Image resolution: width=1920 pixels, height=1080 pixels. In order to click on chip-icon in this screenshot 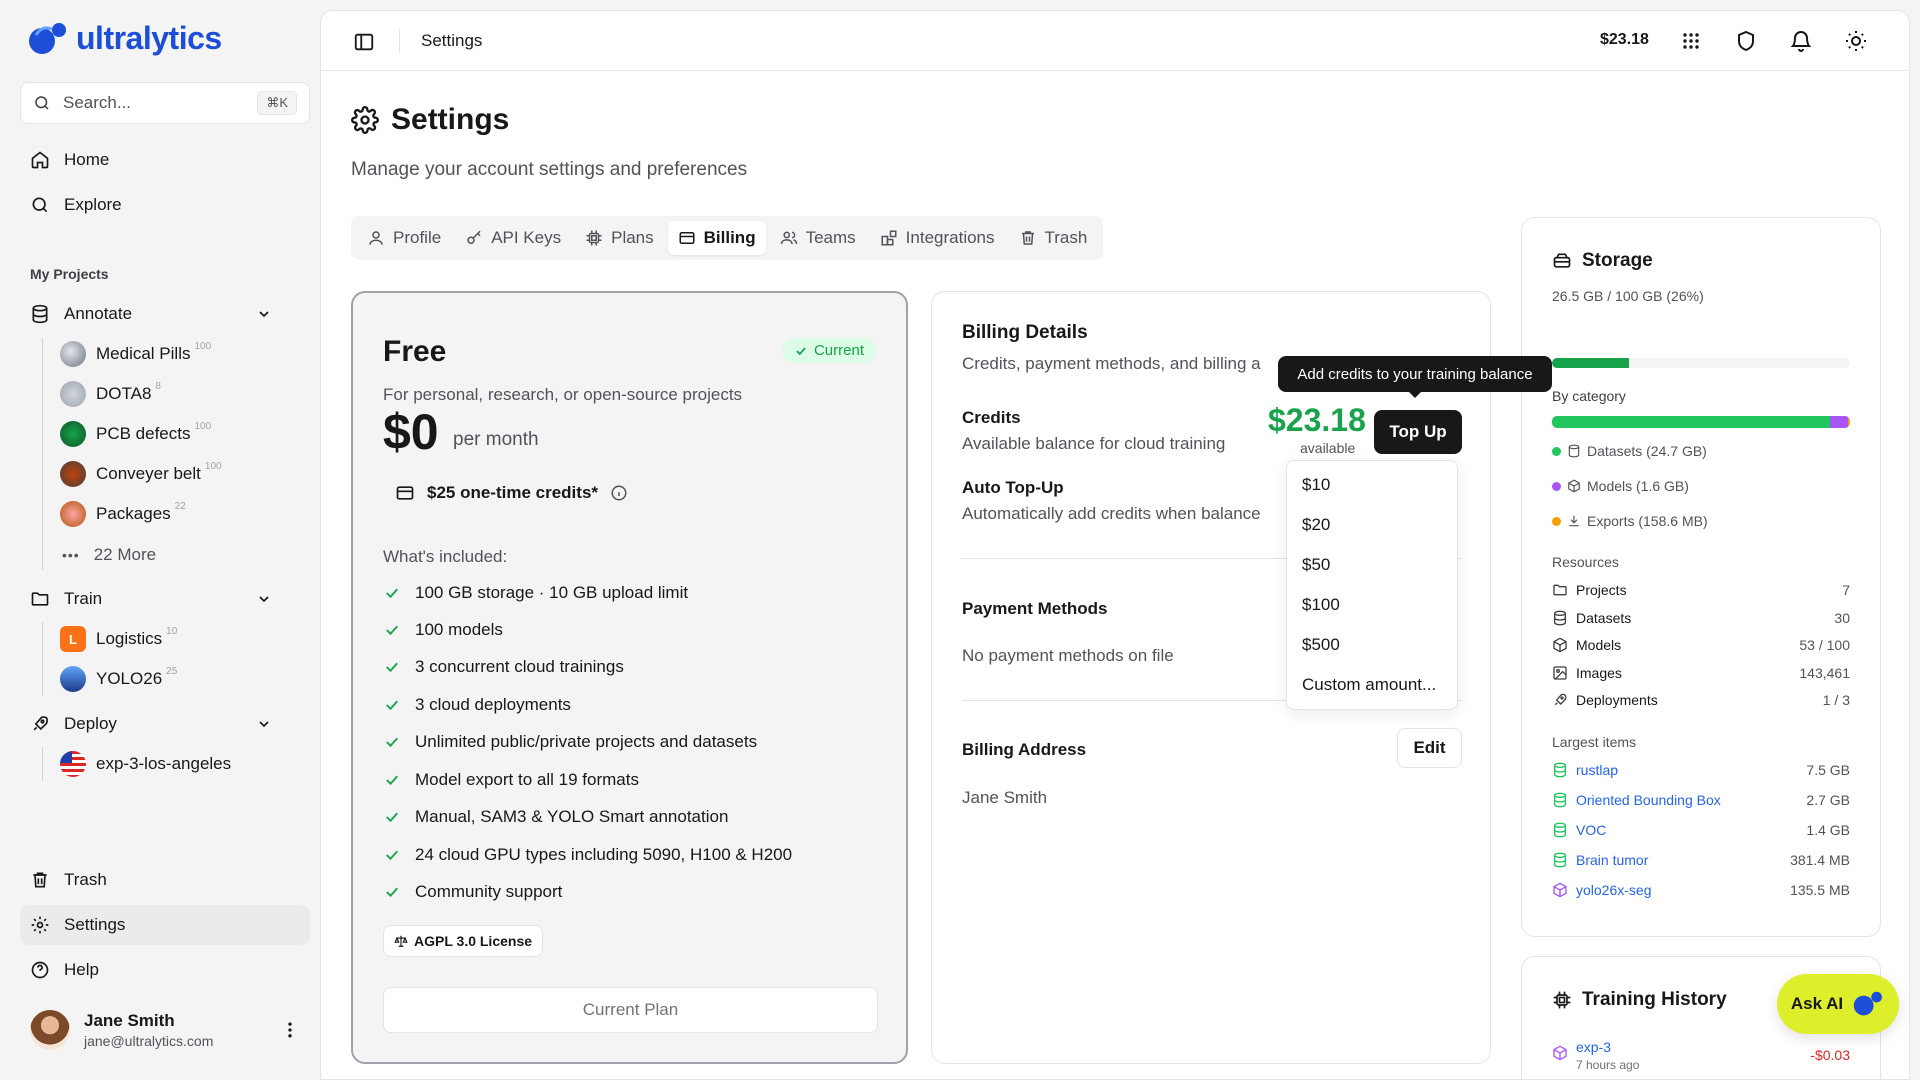, I will do `click(594, 238)`.